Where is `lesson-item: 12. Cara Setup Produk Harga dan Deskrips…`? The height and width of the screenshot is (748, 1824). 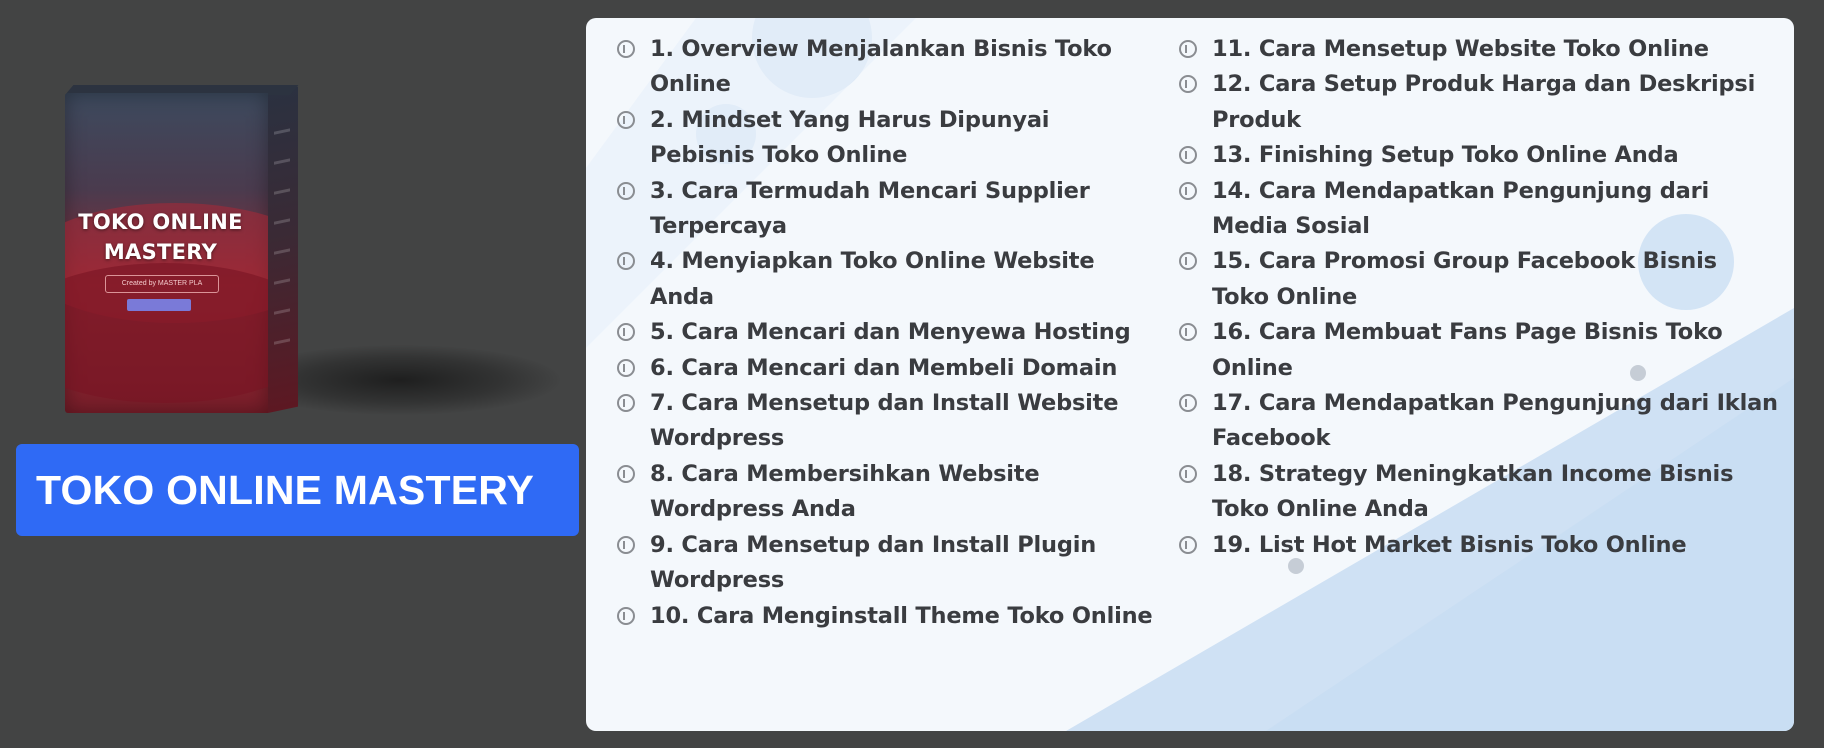 lesson-item: 12. Cara Setup Produk Harga dan Deskrips… is located at coordinates (1478, 102).